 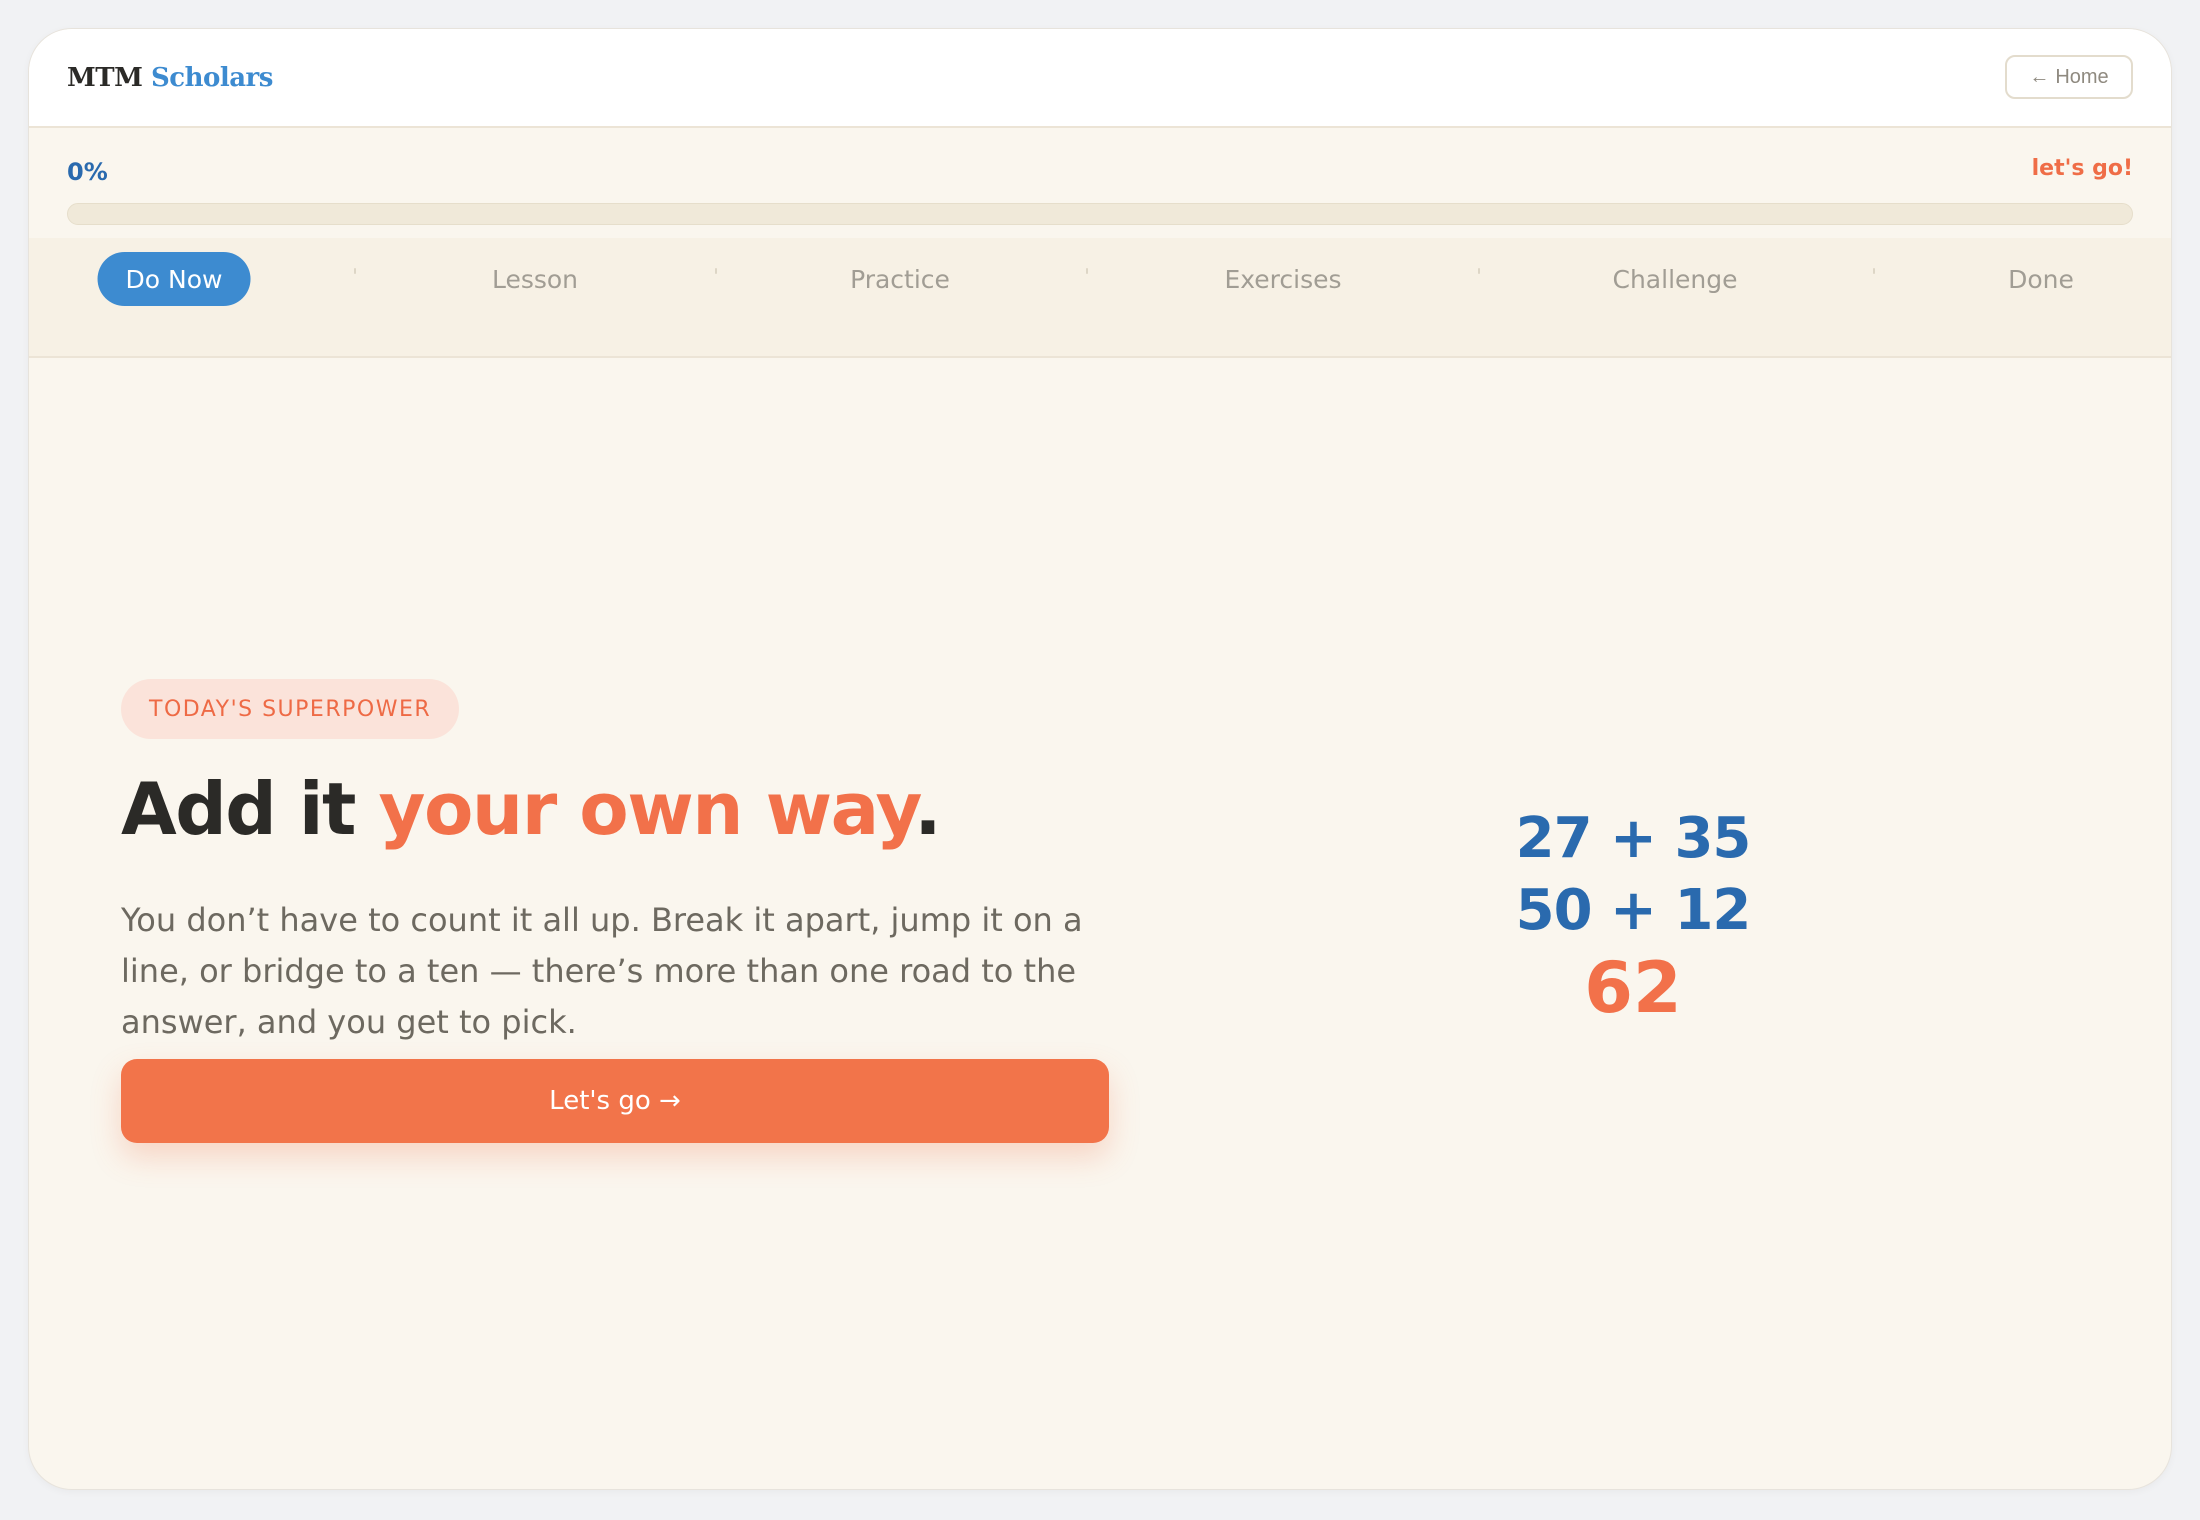 What do you see at coordinates (647, 809) in the screenshot?
I see `title-accent: your own way` at bounding box center [647, 809].